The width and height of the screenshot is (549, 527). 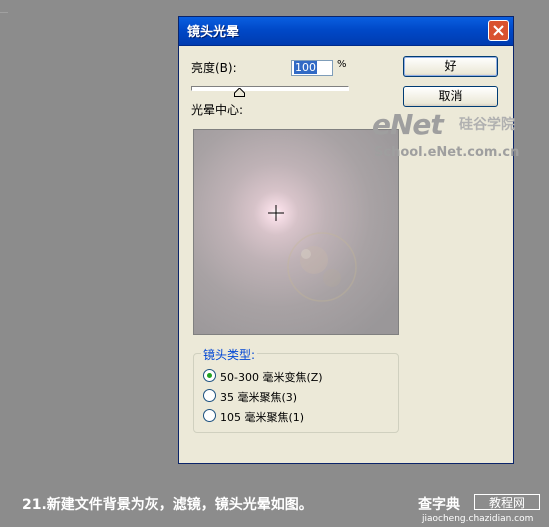 I want to click on flare-preview, so click(x=296, y=232).